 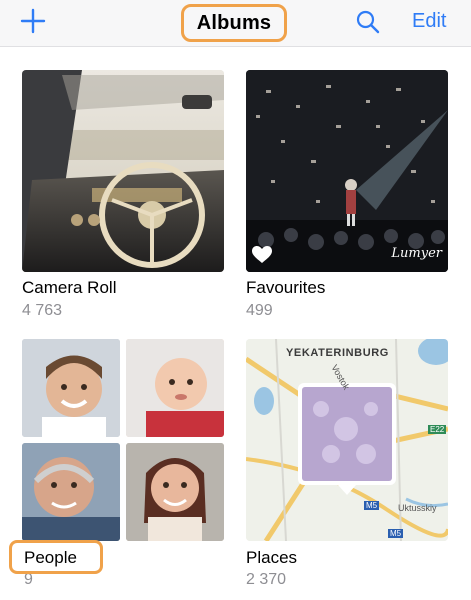 What do you see at coordinates (71, 492) in the screenshot?
I see `person-face-man` at bounding box center [71, 492].